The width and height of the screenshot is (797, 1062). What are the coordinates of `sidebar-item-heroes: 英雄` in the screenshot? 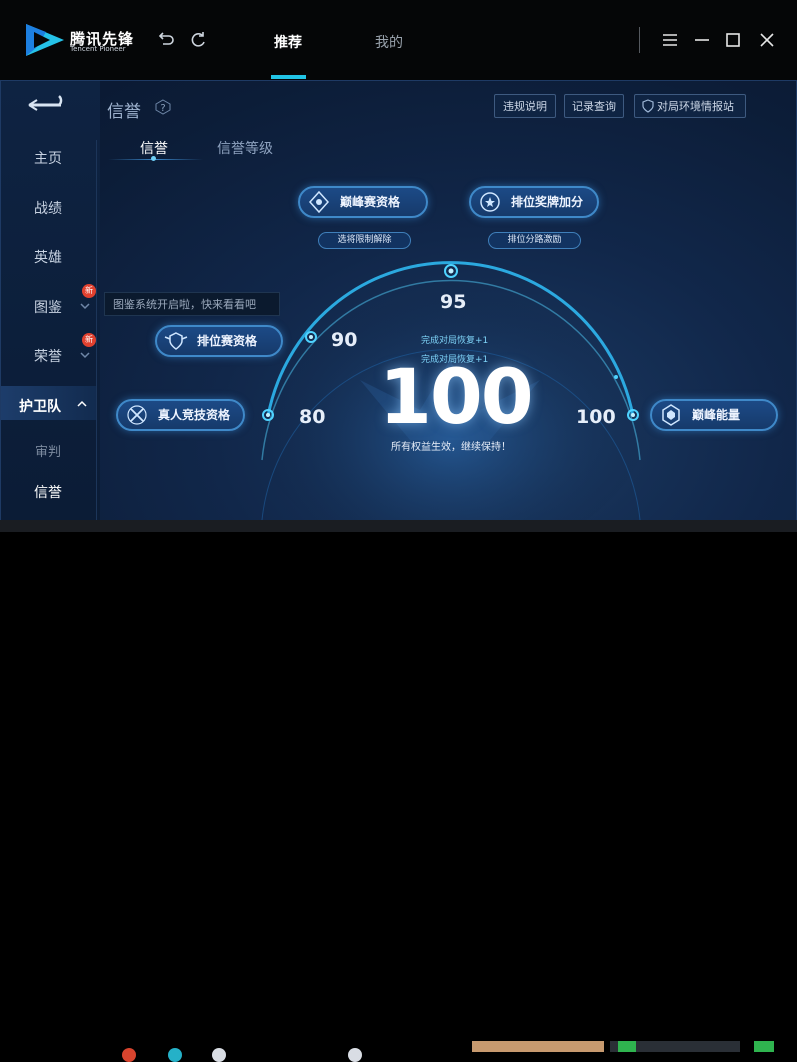 It's located at (48, 257).